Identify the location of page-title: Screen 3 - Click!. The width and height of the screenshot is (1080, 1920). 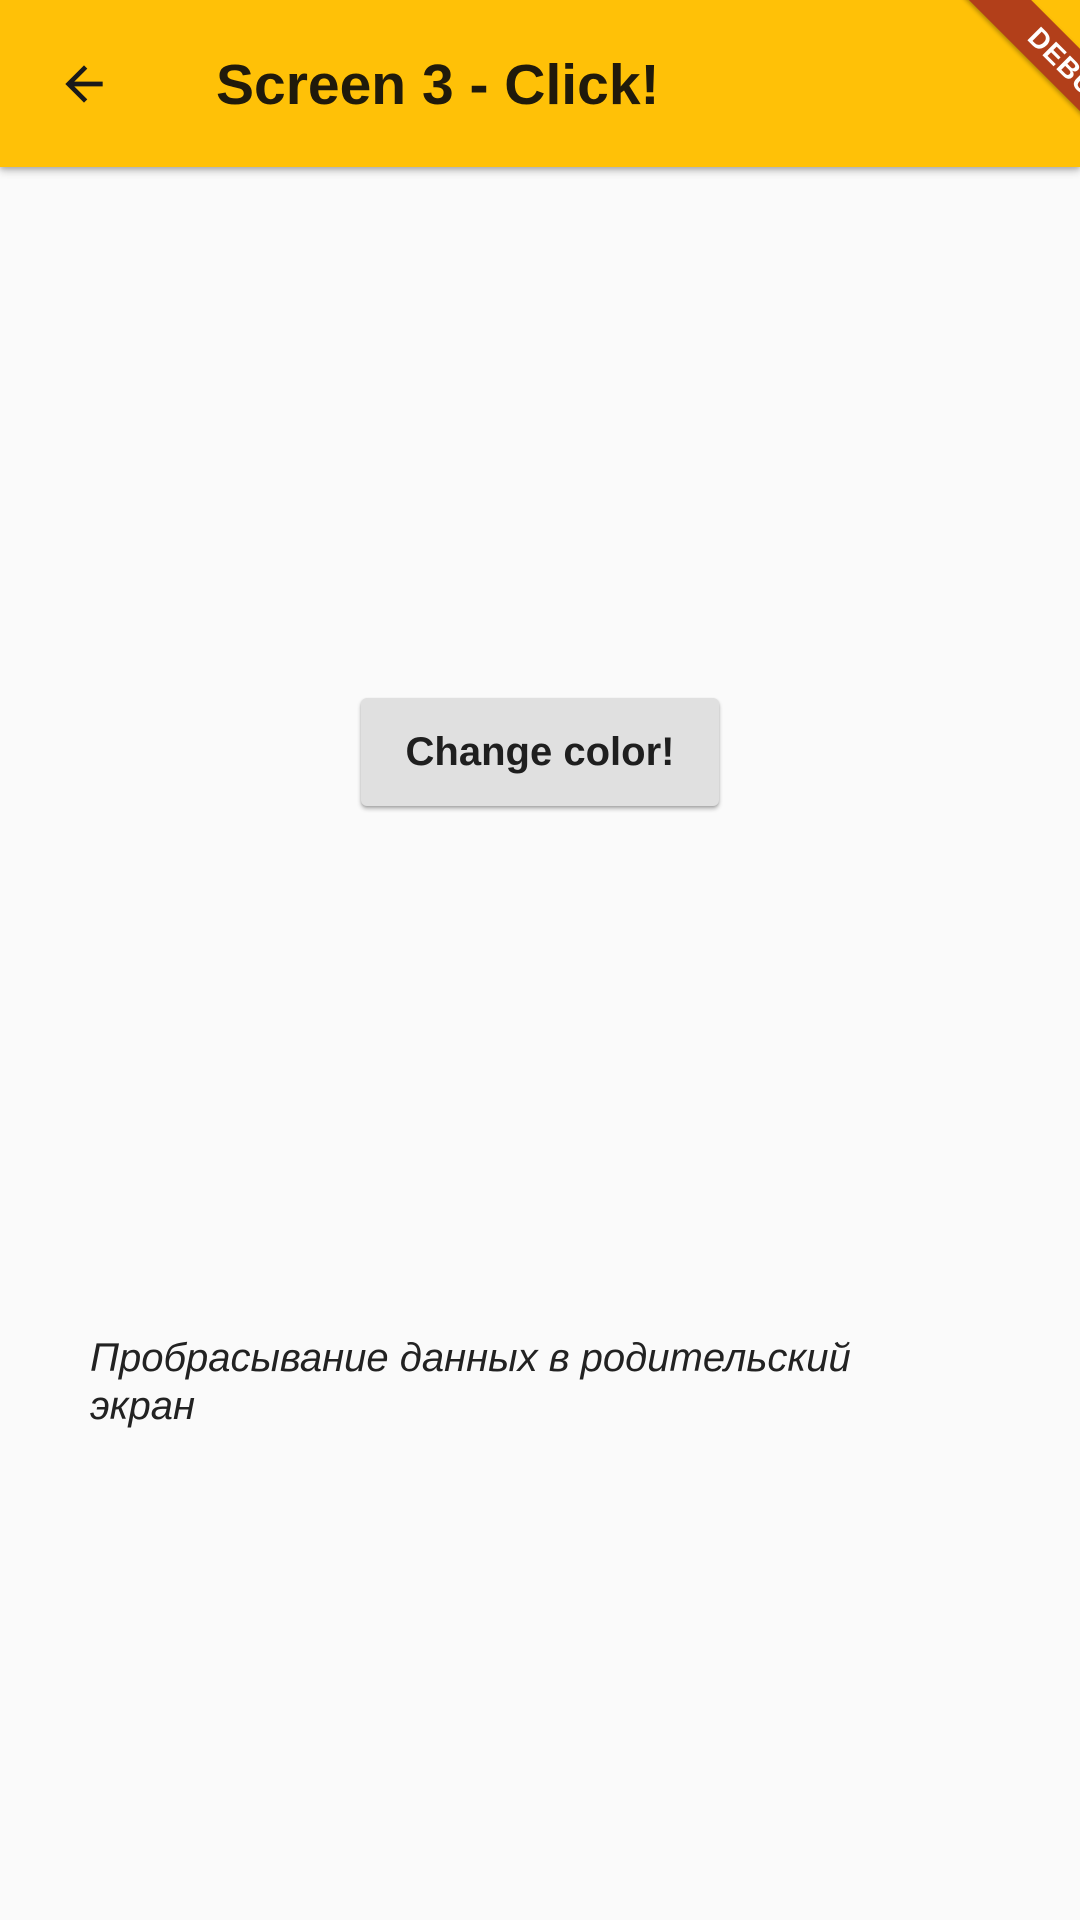
(438, 85).